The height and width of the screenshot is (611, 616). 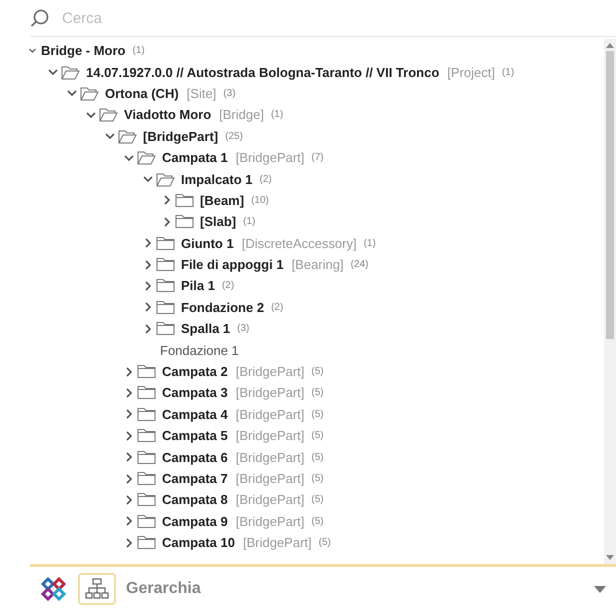 I want to click on tree-item: [BridgePart] (25), so click(x=316, y=136).